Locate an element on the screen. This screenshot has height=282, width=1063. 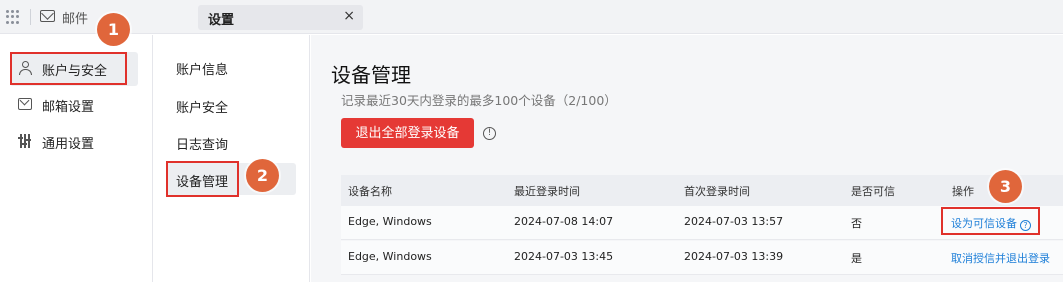
revoke-trust-link: 取消授信并退出登录 is located at coordinates (1000, 258).